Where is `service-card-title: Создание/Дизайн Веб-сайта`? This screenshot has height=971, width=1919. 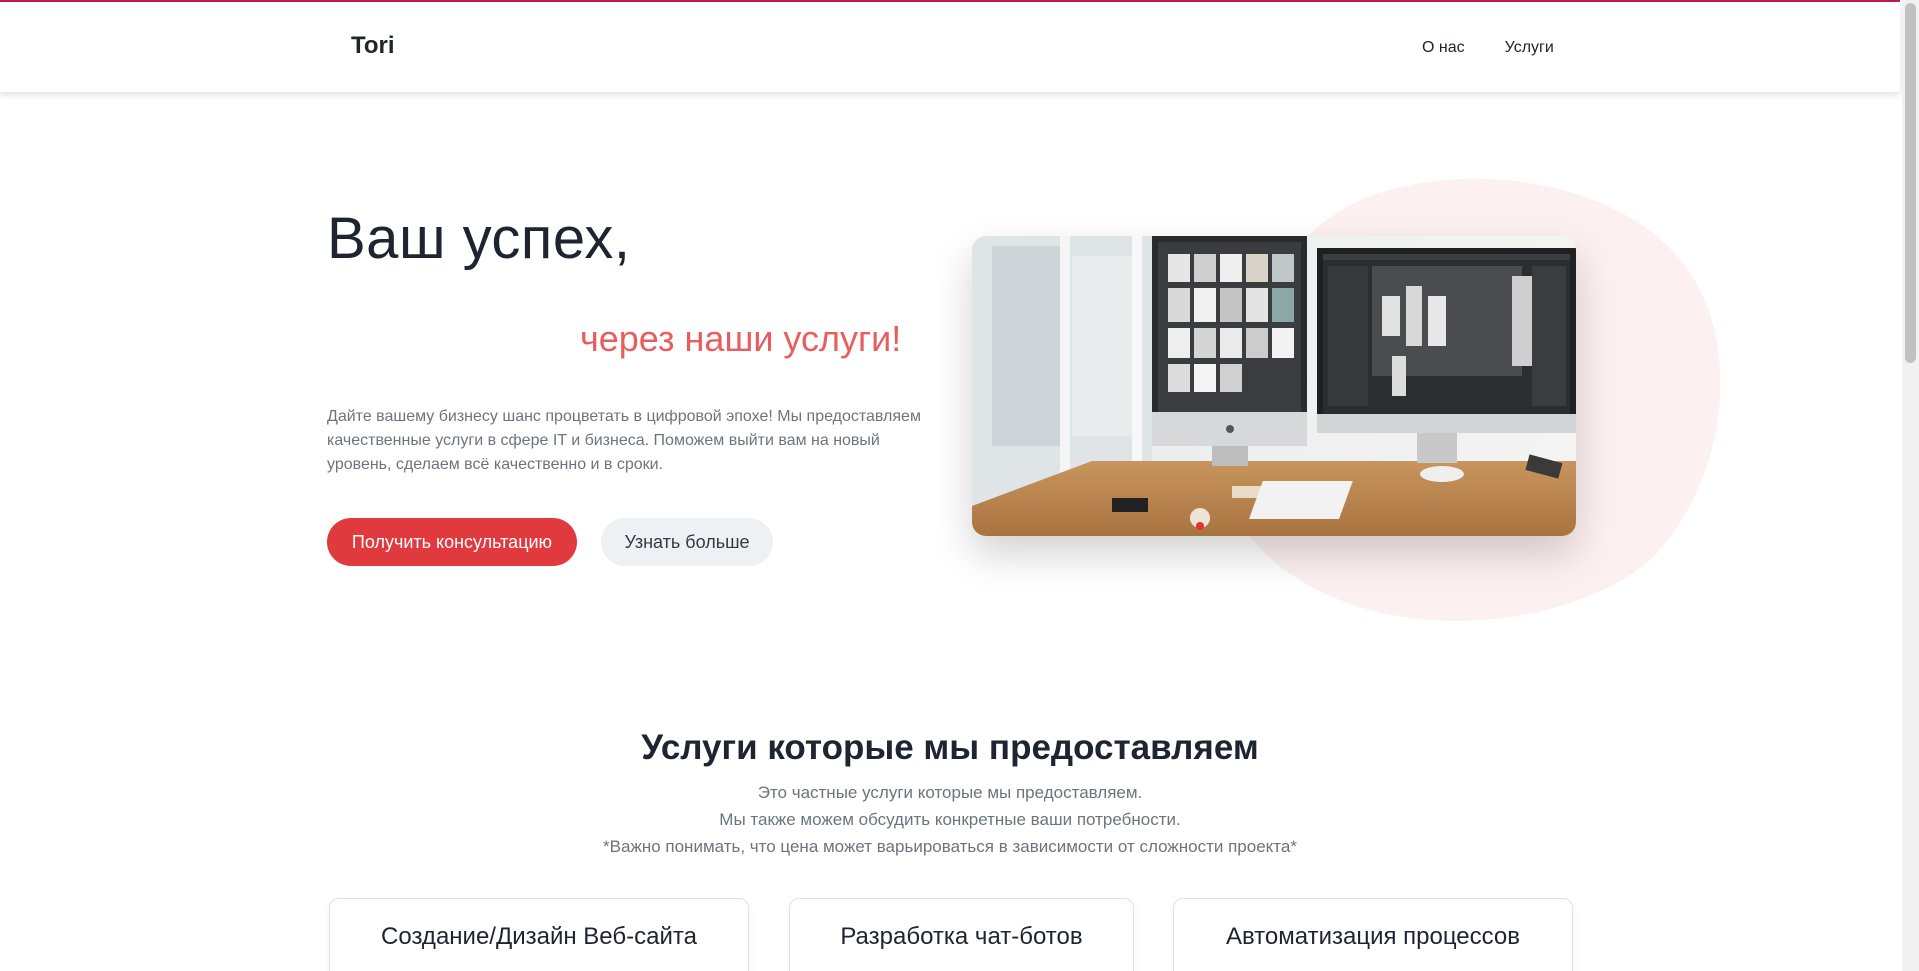 service-card-title: Создание/Дизайн Веб-сайта is located at coordinates (539, 936).